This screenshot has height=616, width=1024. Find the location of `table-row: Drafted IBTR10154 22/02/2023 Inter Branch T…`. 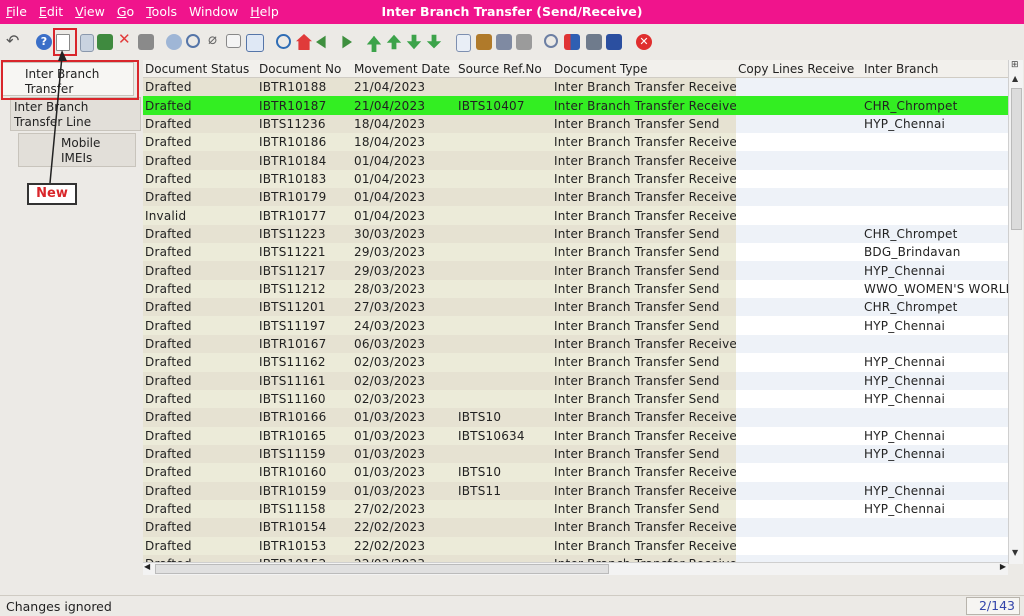

table-row: Drafted IBTR10154 22/02/2023 Inter Branch T… is located at coordinates (575, 527).